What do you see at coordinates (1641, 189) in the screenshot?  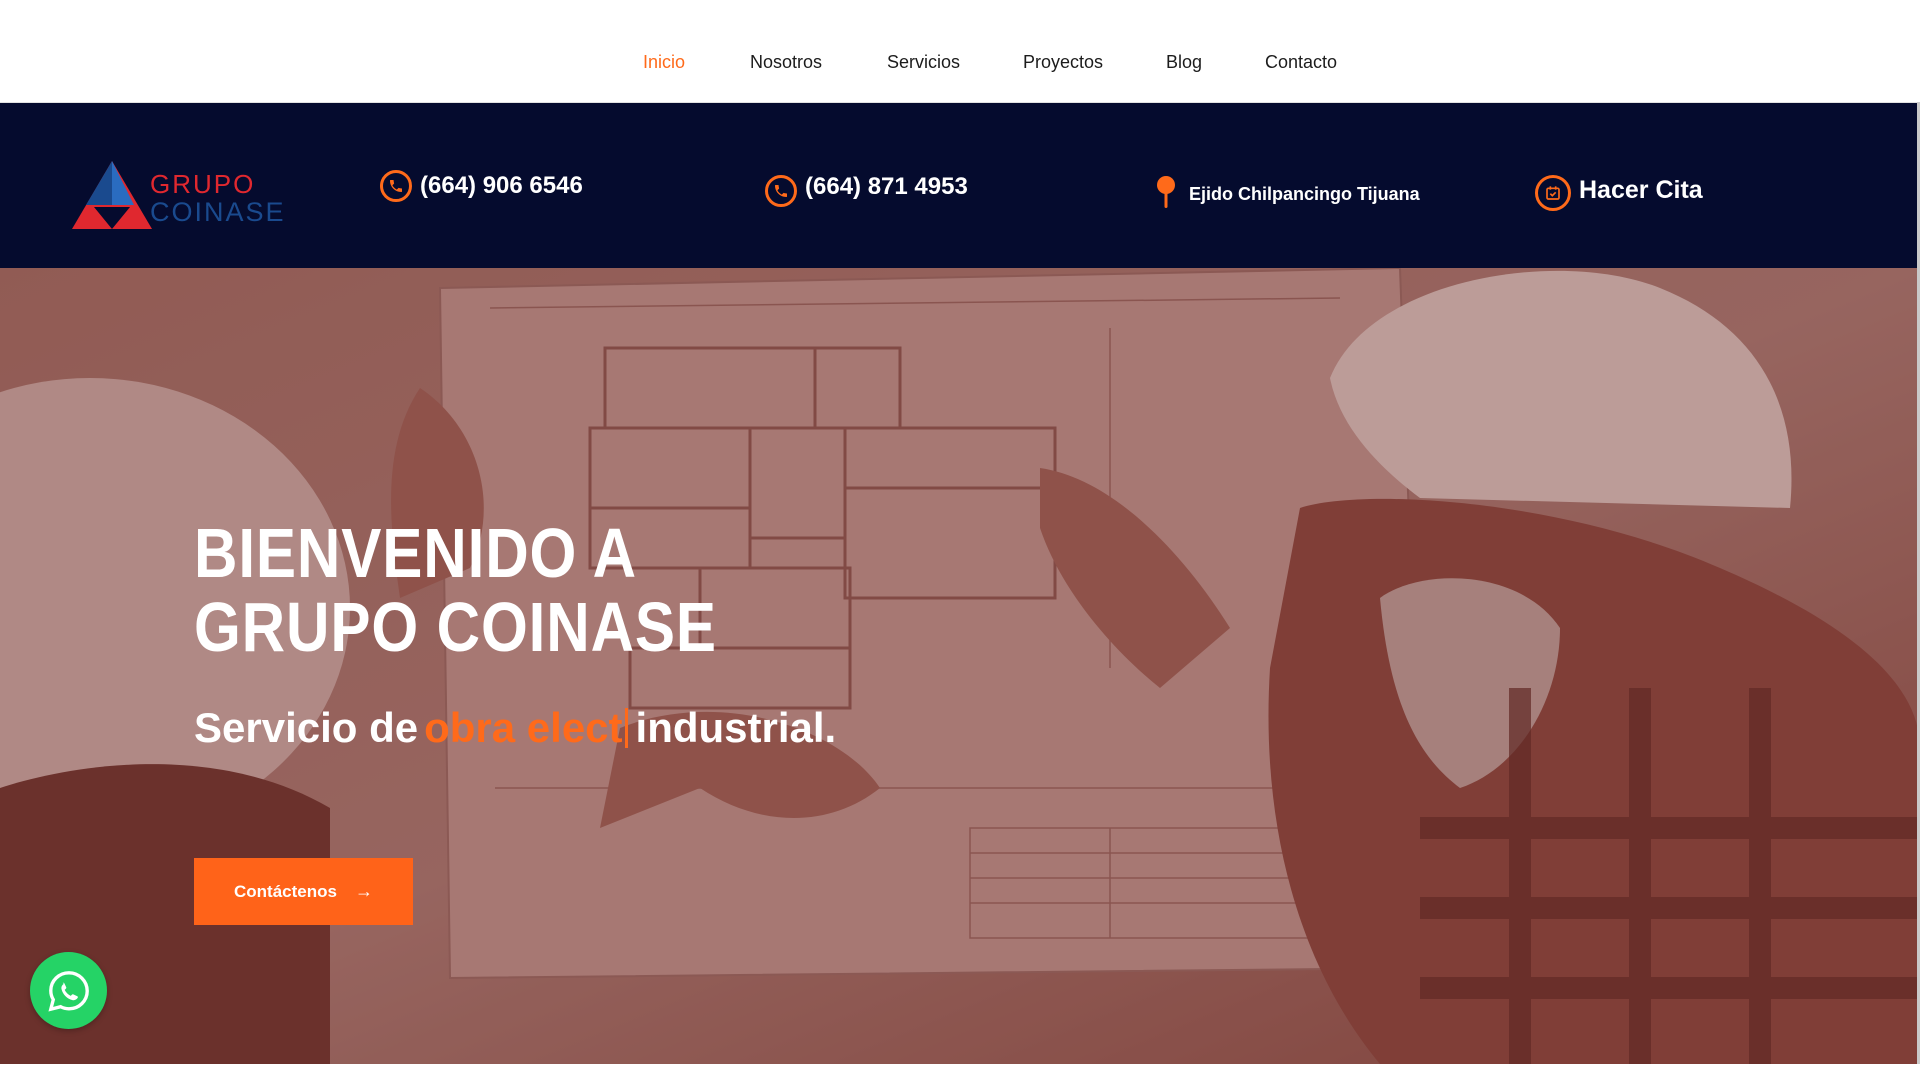 I see `appointment-text: Hacer Cita` at bounding box center [1641, 189].